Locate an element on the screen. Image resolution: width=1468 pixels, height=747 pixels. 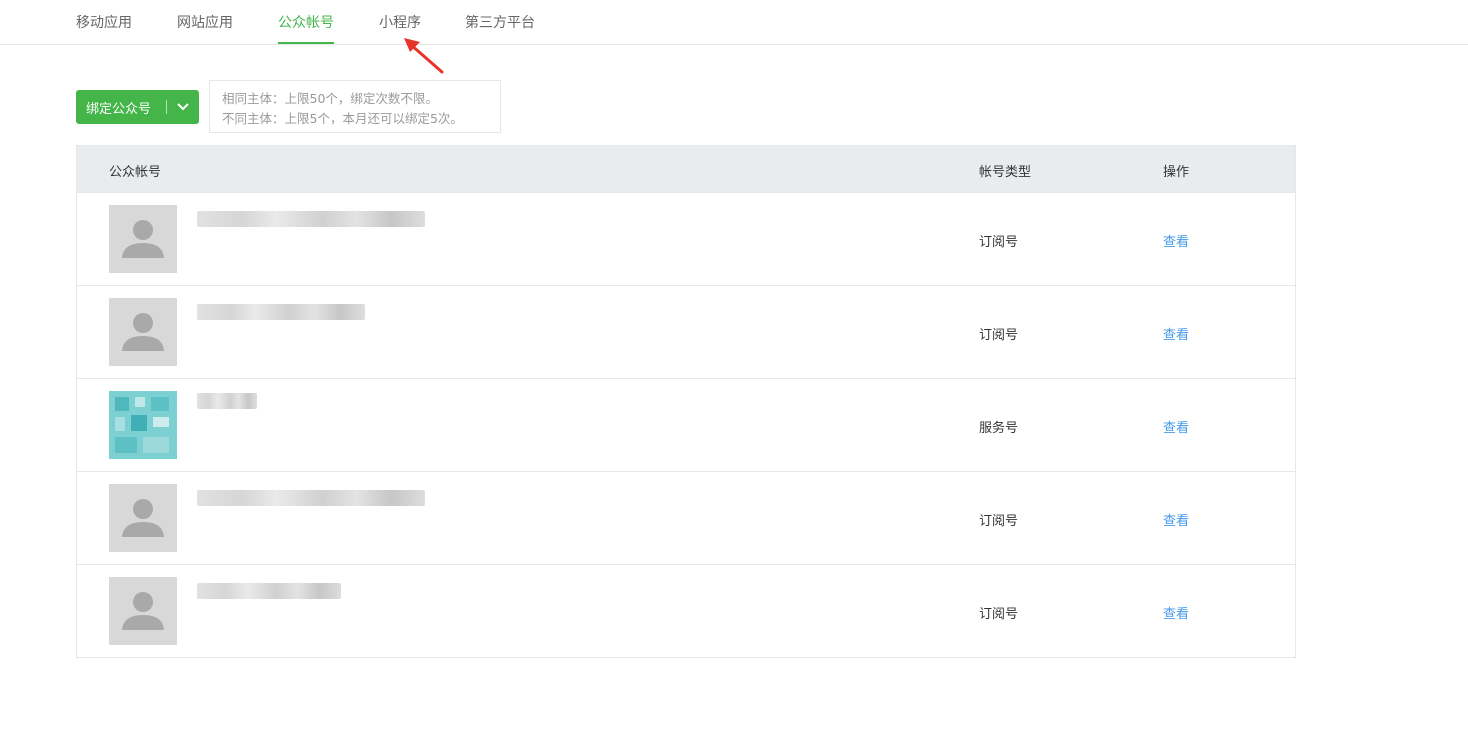
column-header-action: 操作 is located at coordinates (1176, 172).